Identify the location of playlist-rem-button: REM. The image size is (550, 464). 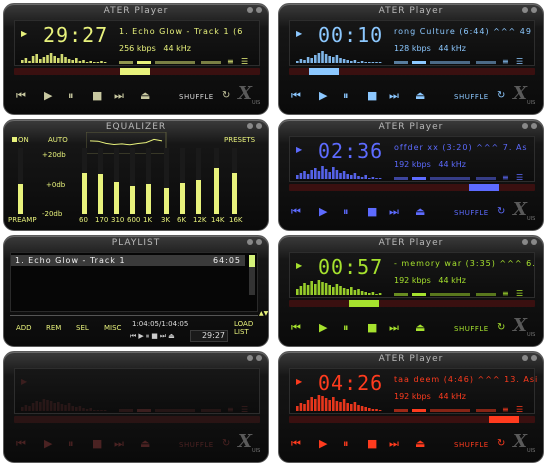
(53, 328).